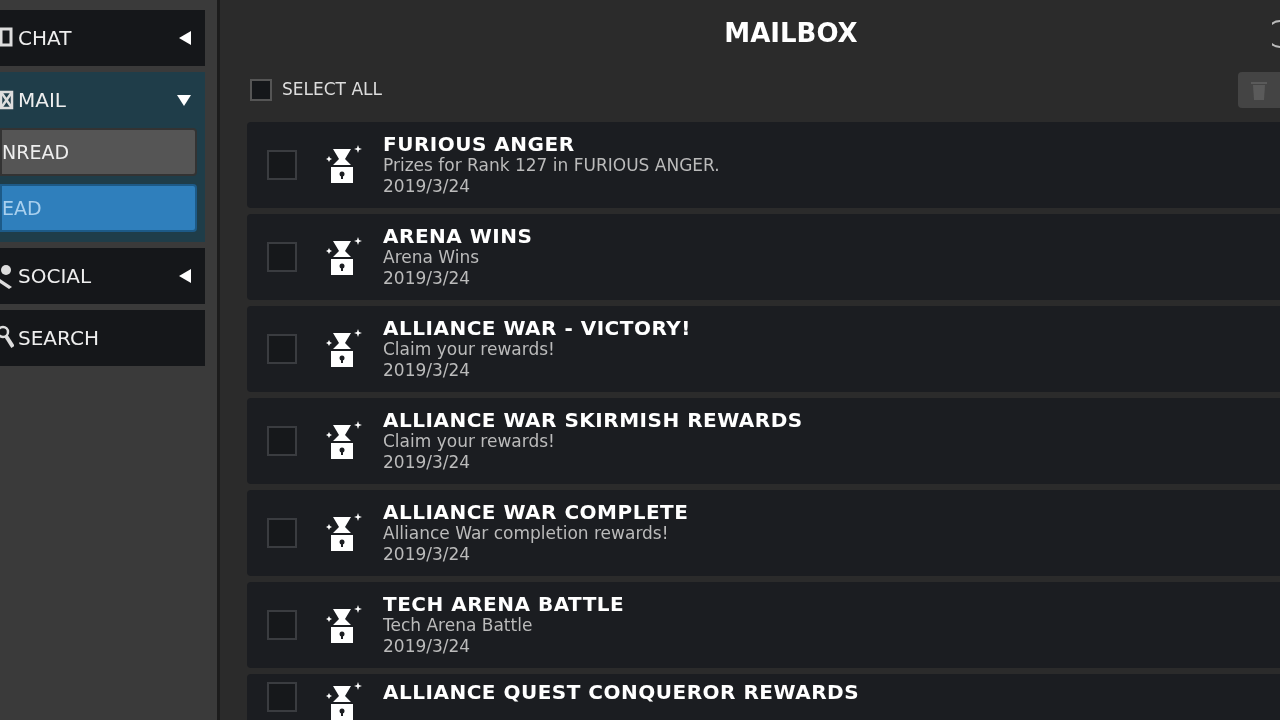 The height and width of the screenshot is (720, 1280). What do you see at coordinates (7, 100) in the screenshot?
I see `envelope-icon` at bounding box center [7, 100].